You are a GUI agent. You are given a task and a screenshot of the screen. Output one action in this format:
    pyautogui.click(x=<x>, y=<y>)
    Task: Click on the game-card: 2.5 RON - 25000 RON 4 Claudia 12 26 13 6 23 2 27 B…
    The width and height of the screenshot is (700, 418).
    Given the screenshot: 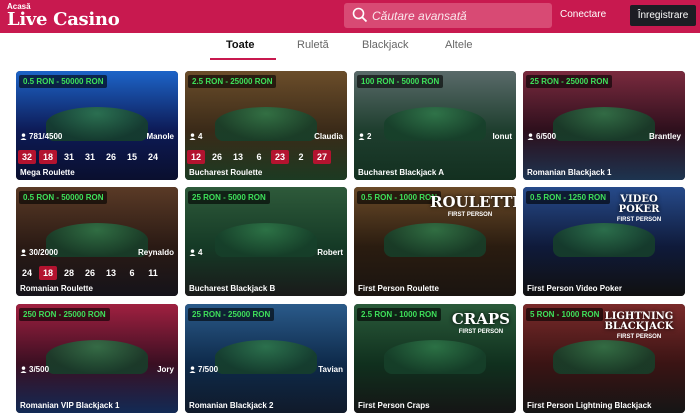 What is the action you would take?
    pyautogui.click(x=266, y=125)
    